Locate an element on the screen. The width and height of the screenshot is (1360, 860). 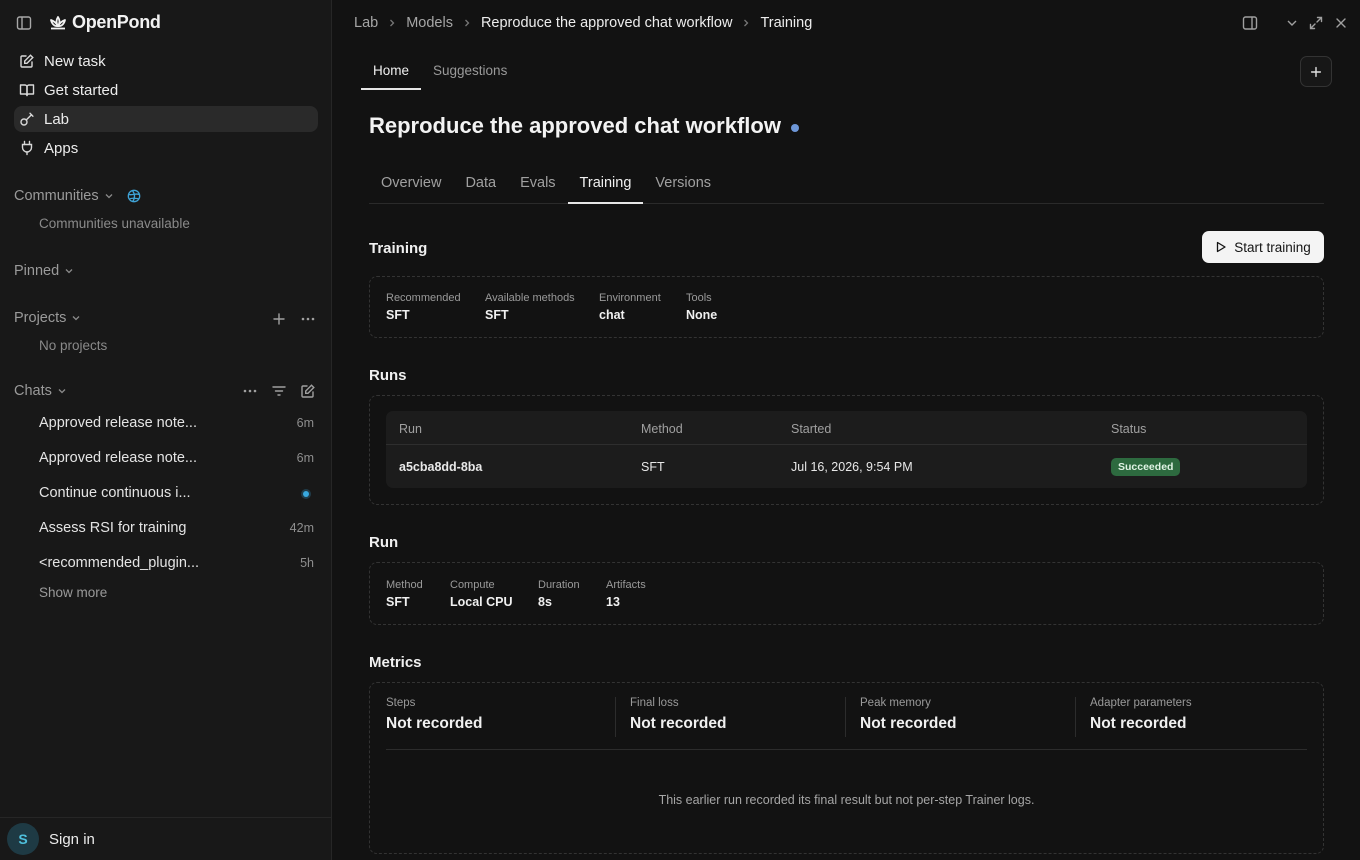
metric-steps: Steps Not recorded is located at coordinates (434, 715).